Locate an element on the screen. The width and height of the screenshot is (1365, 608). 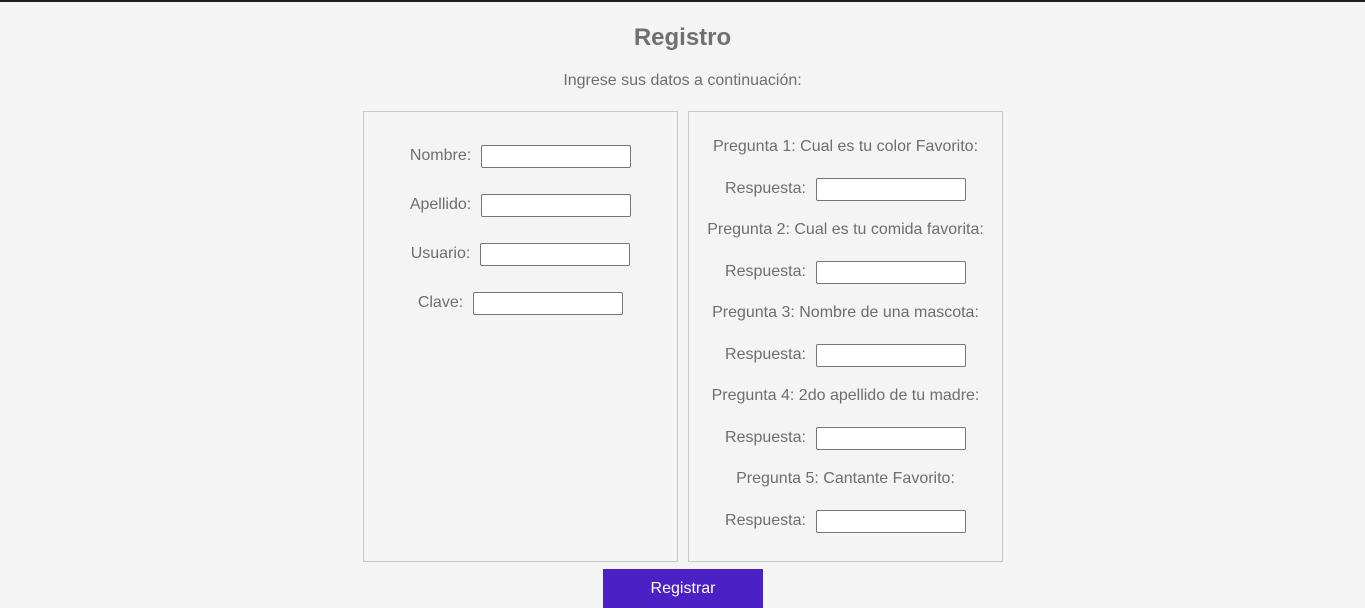
page-subtitle: Ingrese sus datos a continuación: is located at coordinates (682, 80).